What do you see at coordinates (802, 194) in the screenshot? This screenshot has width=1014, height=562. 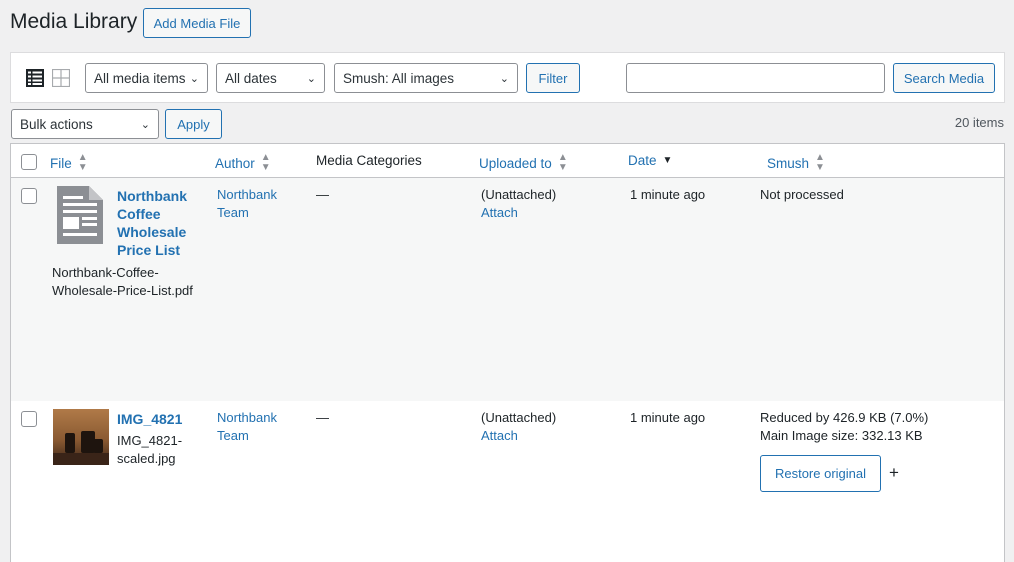 I see `smush-status: Not processed` at bounding box center [802, 194].